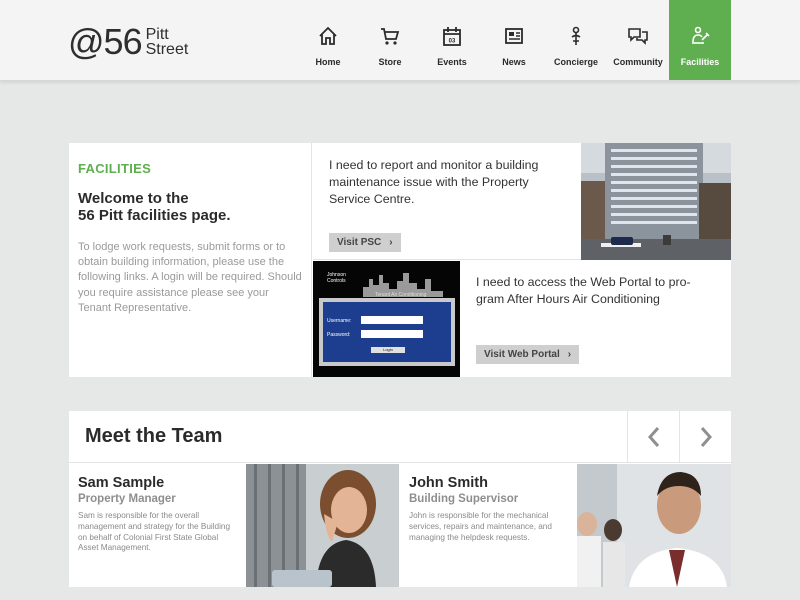  I want to click on facilities-icon, so click(701, 35).